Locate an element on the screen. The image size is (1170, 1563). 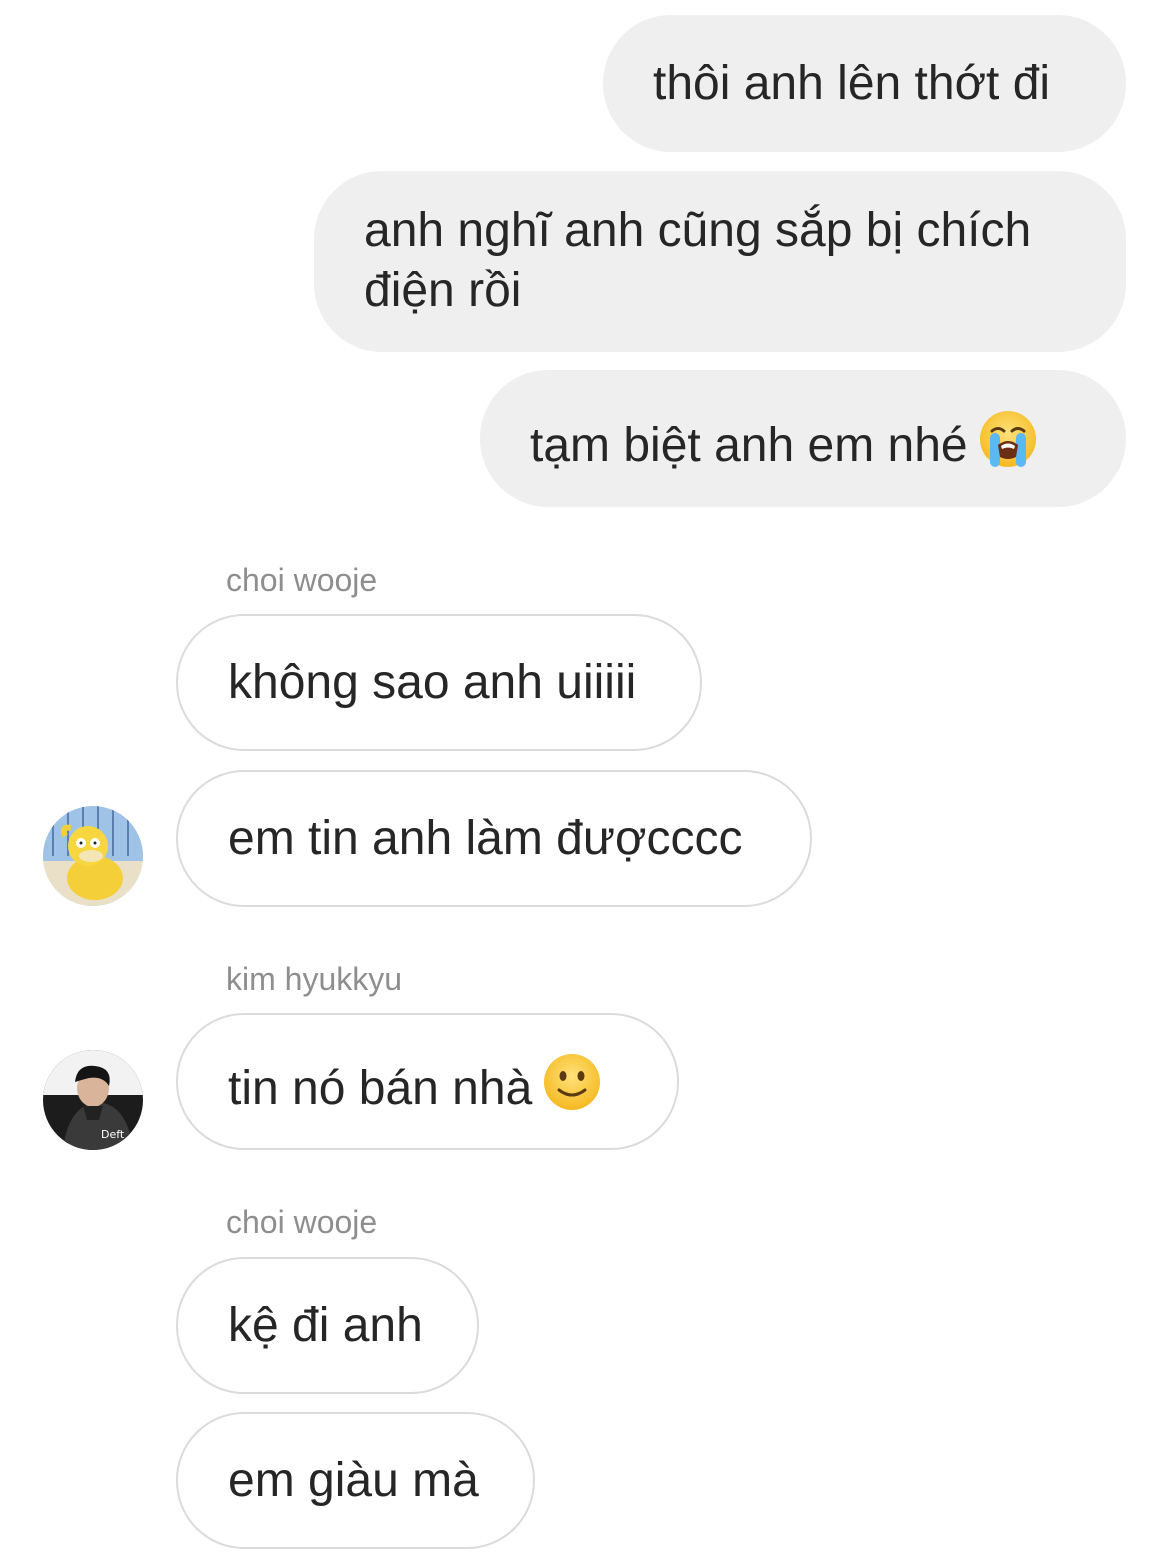
message-text: kệ đi anh is located at coordinates (325, 1325).